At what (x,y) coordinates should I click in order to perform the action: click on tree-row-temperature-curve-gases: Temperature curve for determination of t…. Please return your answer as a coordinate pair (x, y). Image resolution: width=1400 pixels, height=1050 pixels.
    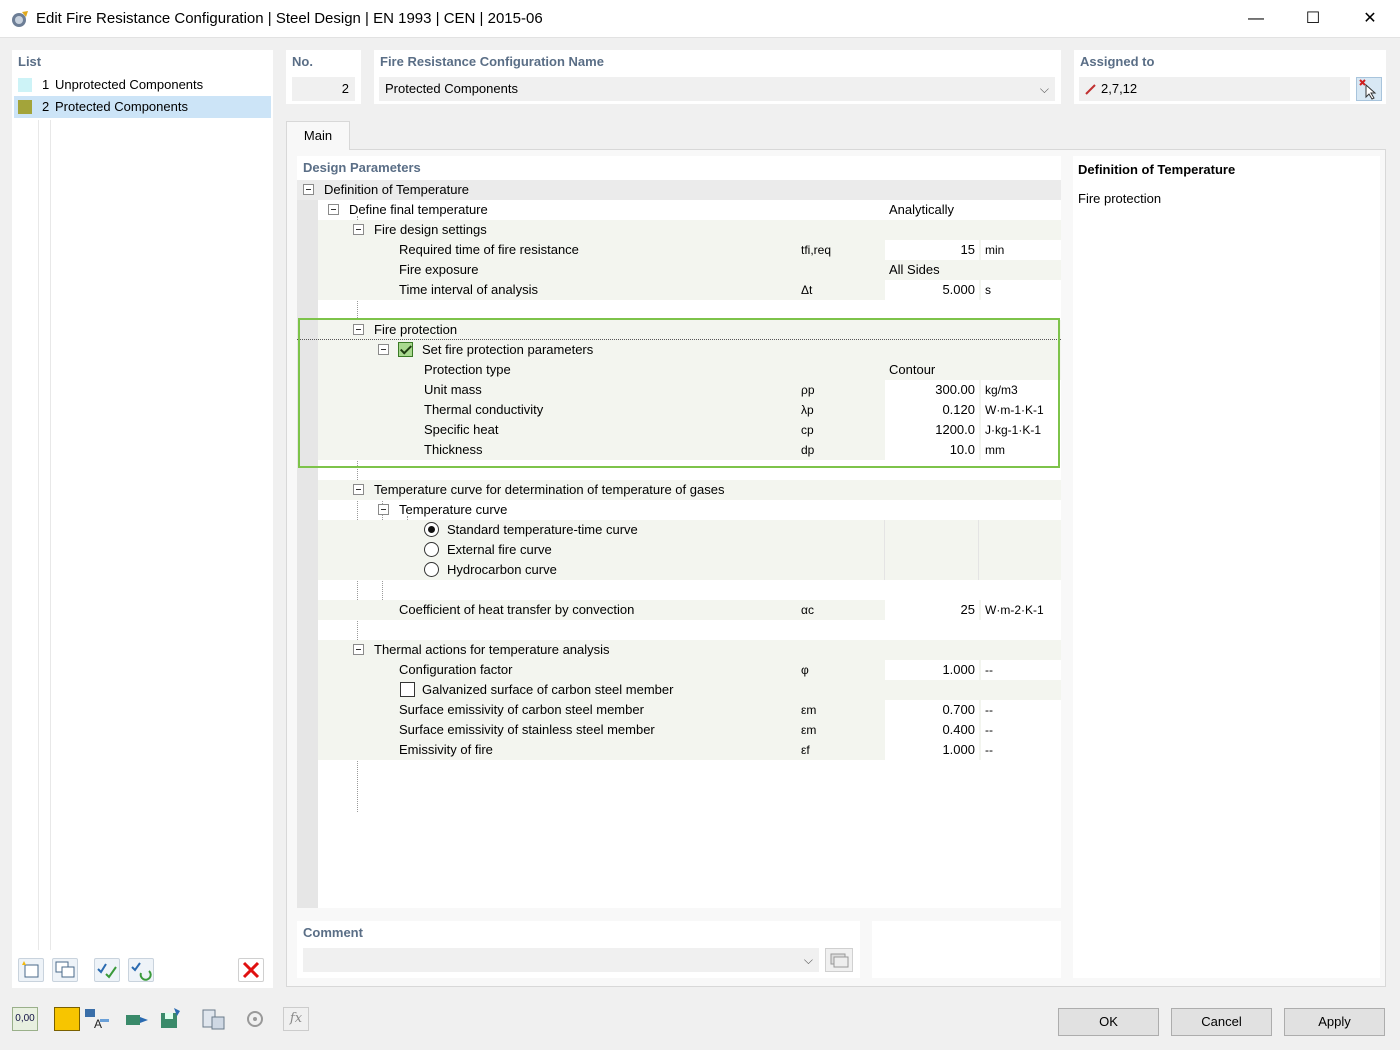
    Looking at the image, I should click on (689, 490).